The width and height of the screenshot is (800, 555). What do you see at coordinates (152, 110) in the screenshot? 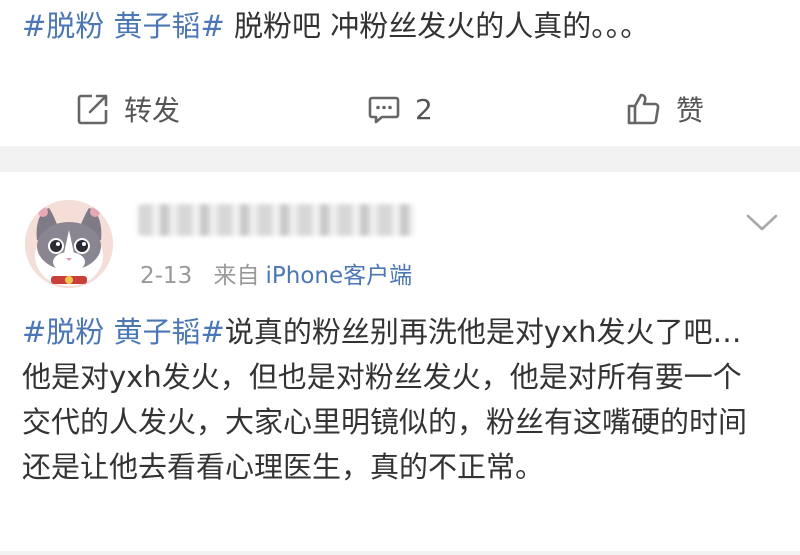
I see `repost-label: 转发` at bounding box center [152, 110].